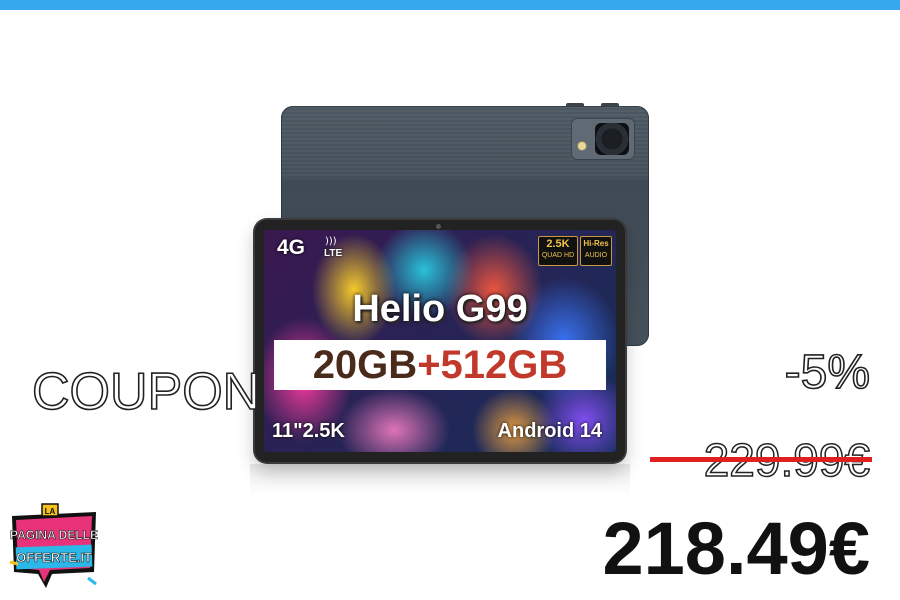  Describe the element at coordinates (54, 535) in the screenshot. I see `logo-line2: PAGINA DELLE` at that location.